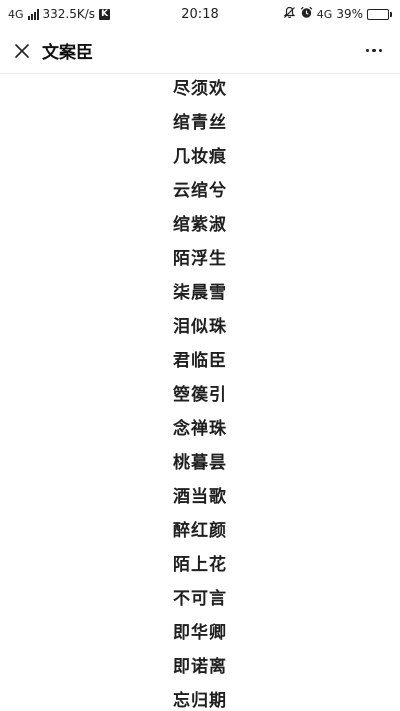 The height and width of the screenshot is (711, 400). I want to click on more-button, so click(374, 51).